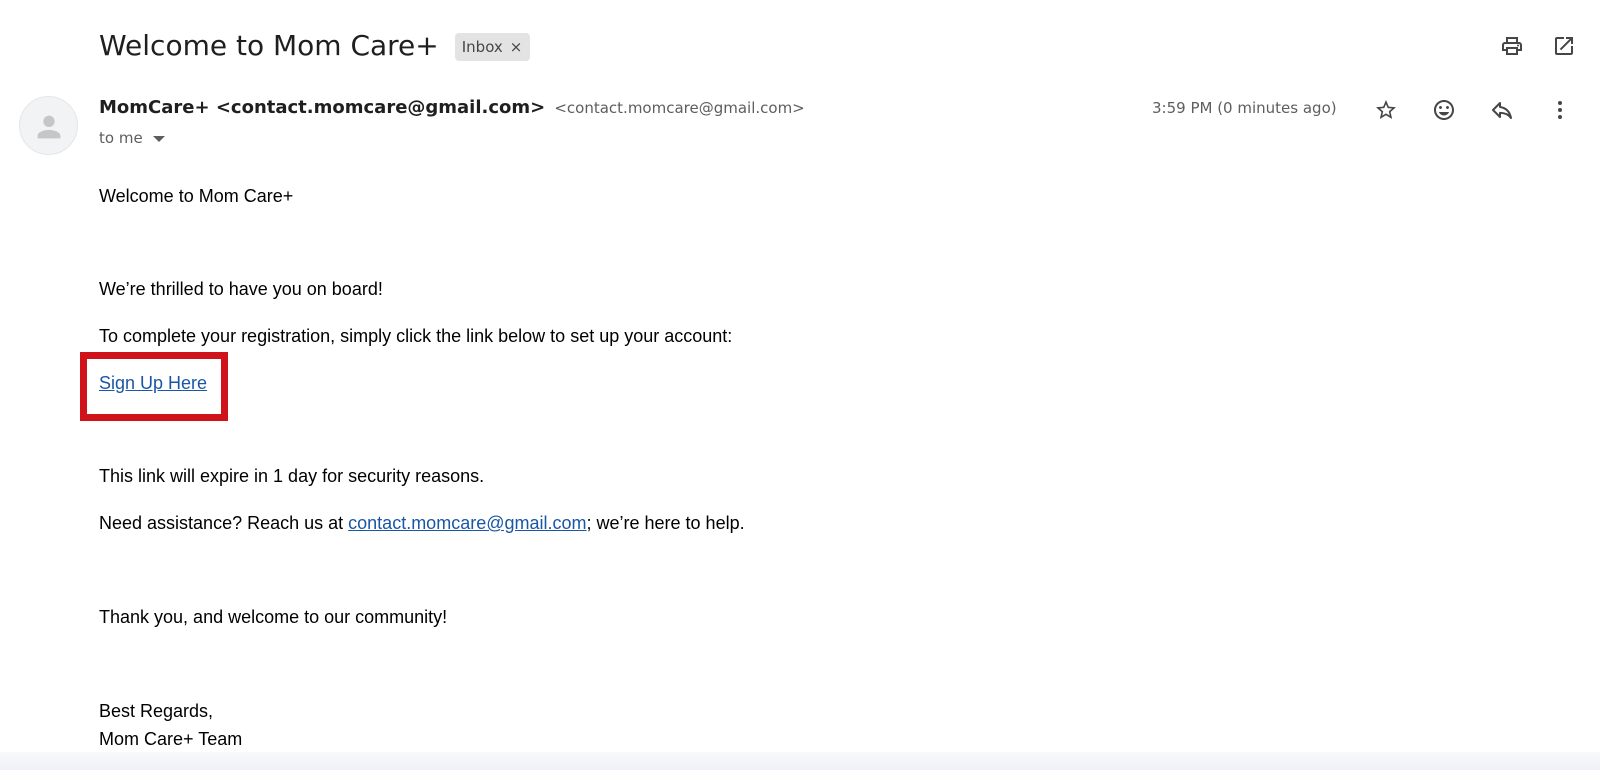 The image size is (1600, 770). Describe the element at coordinates (241, 289) in the screenshot. I see `body-thrilled: We’re thrilled to have you on board!` at that location.